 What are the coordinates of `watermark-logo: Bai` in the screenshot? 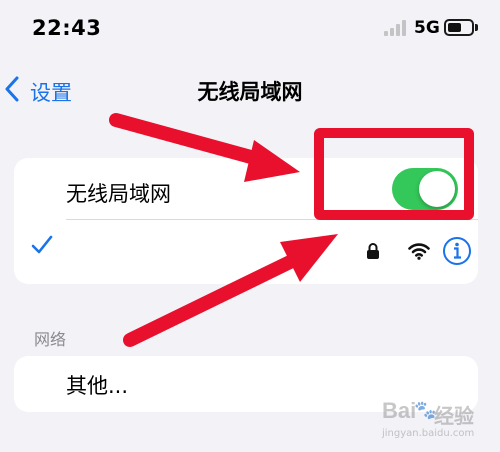 It's located at (399, 410).